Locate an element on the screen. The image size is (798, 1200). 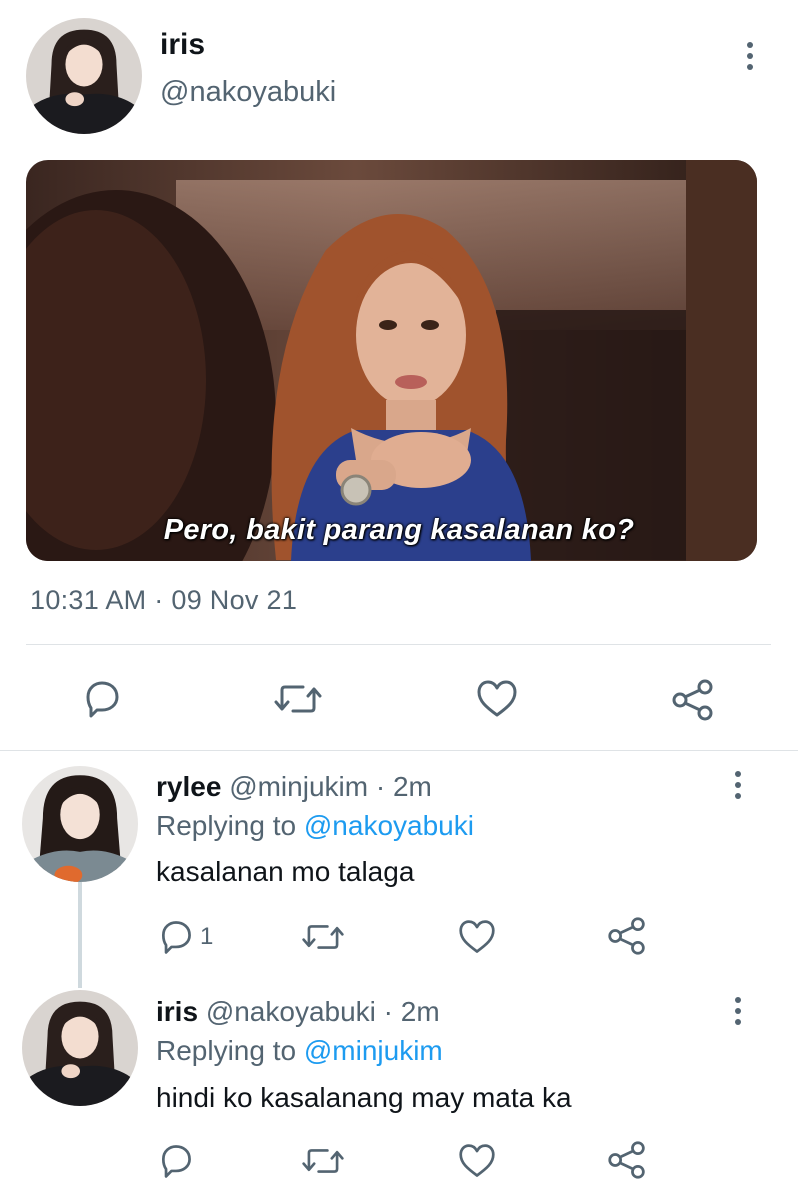
thread-connector is located at coordinates (80, 935).